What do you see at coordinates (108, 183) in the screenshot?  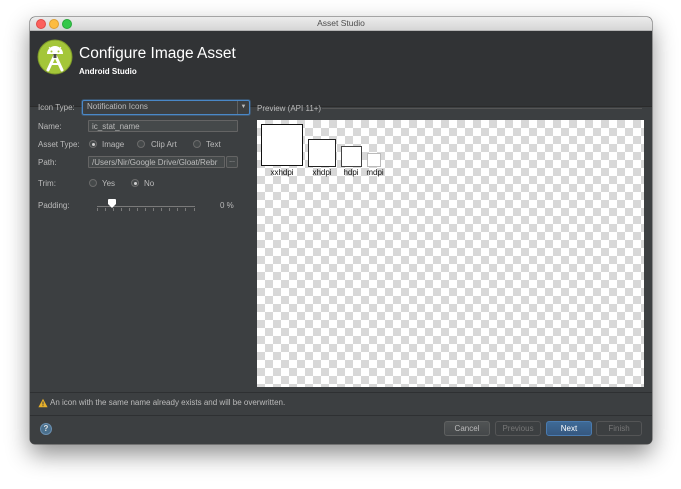 I see `trim-yes-label: Yes` at bounding box center [108, 183].